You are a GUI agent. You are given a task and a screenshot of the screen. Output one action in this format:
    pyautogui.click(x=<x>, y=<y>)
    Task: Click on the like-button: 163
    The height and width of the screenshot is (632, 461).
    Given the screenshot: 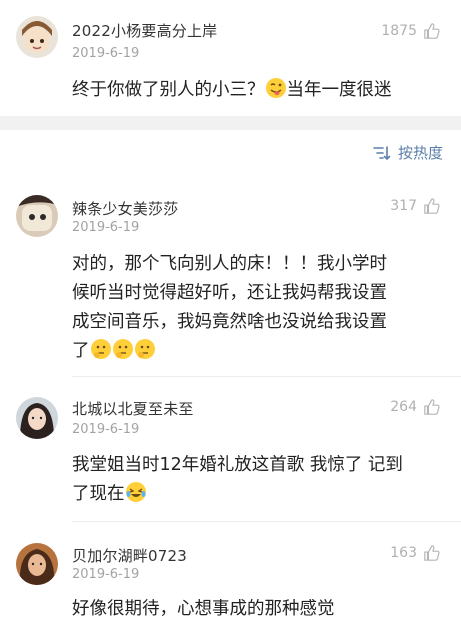 What is the action you would take?
    pyautogui.click(x=415, y=553)
    